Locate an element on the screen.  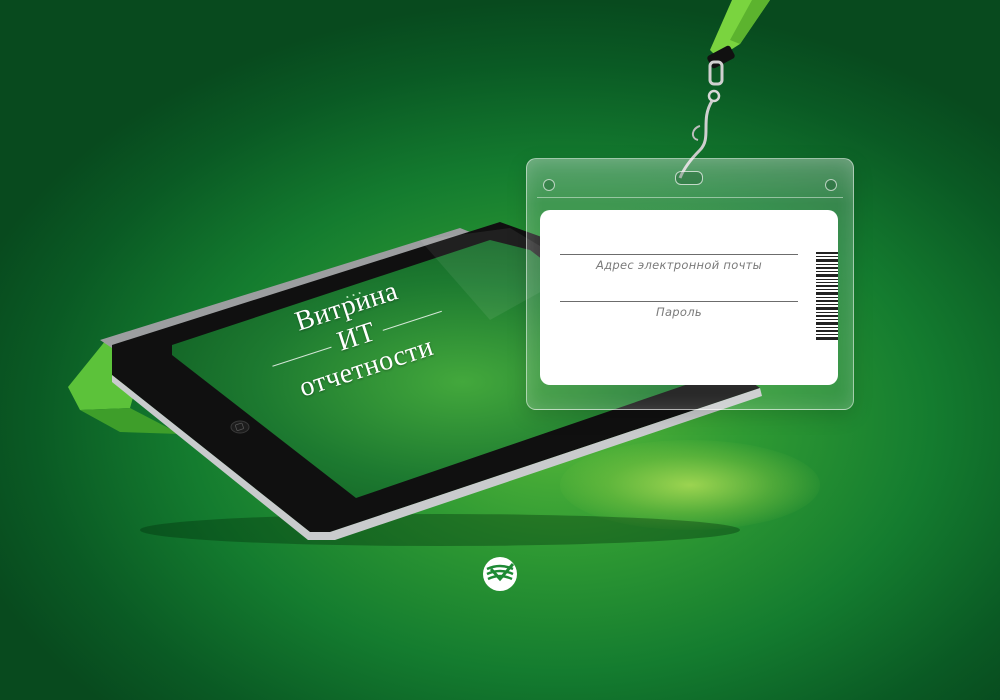
password-input is located at coordinates (679, 301).